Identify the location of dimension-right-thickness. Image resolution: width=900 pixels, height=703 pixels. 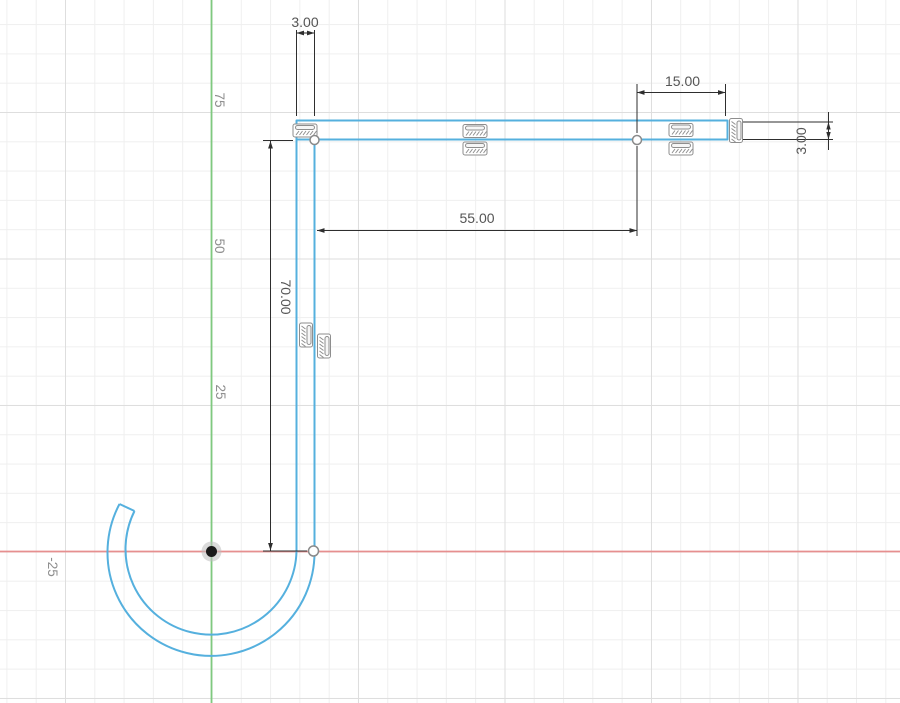
(782, 131).